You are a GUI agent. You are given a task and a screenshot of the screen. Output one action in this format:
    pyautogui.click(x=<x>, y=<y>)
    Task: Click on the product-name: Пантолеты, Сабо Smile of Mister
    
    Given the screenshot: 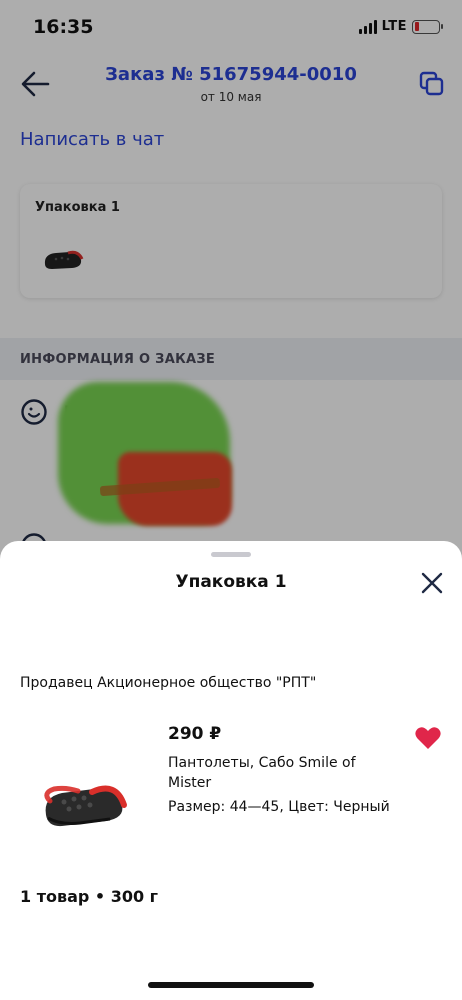 What is the action you would take?
    pyautogui.click(x=262, y=773)
    